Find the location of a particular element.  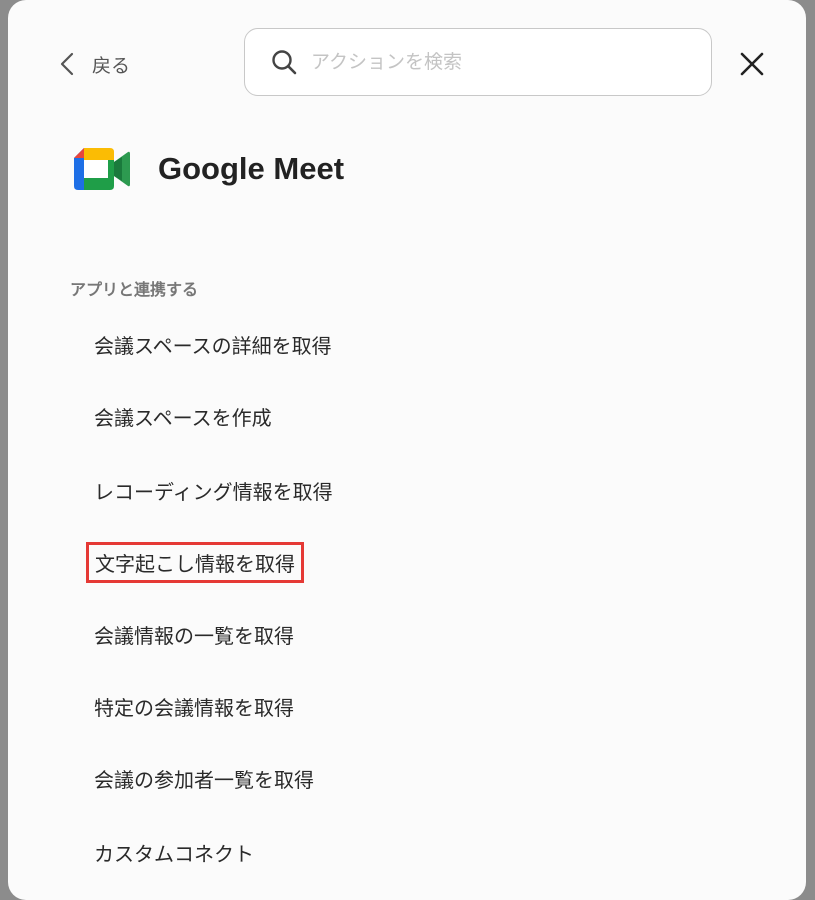

close-button is located at coordinates (752, 64).